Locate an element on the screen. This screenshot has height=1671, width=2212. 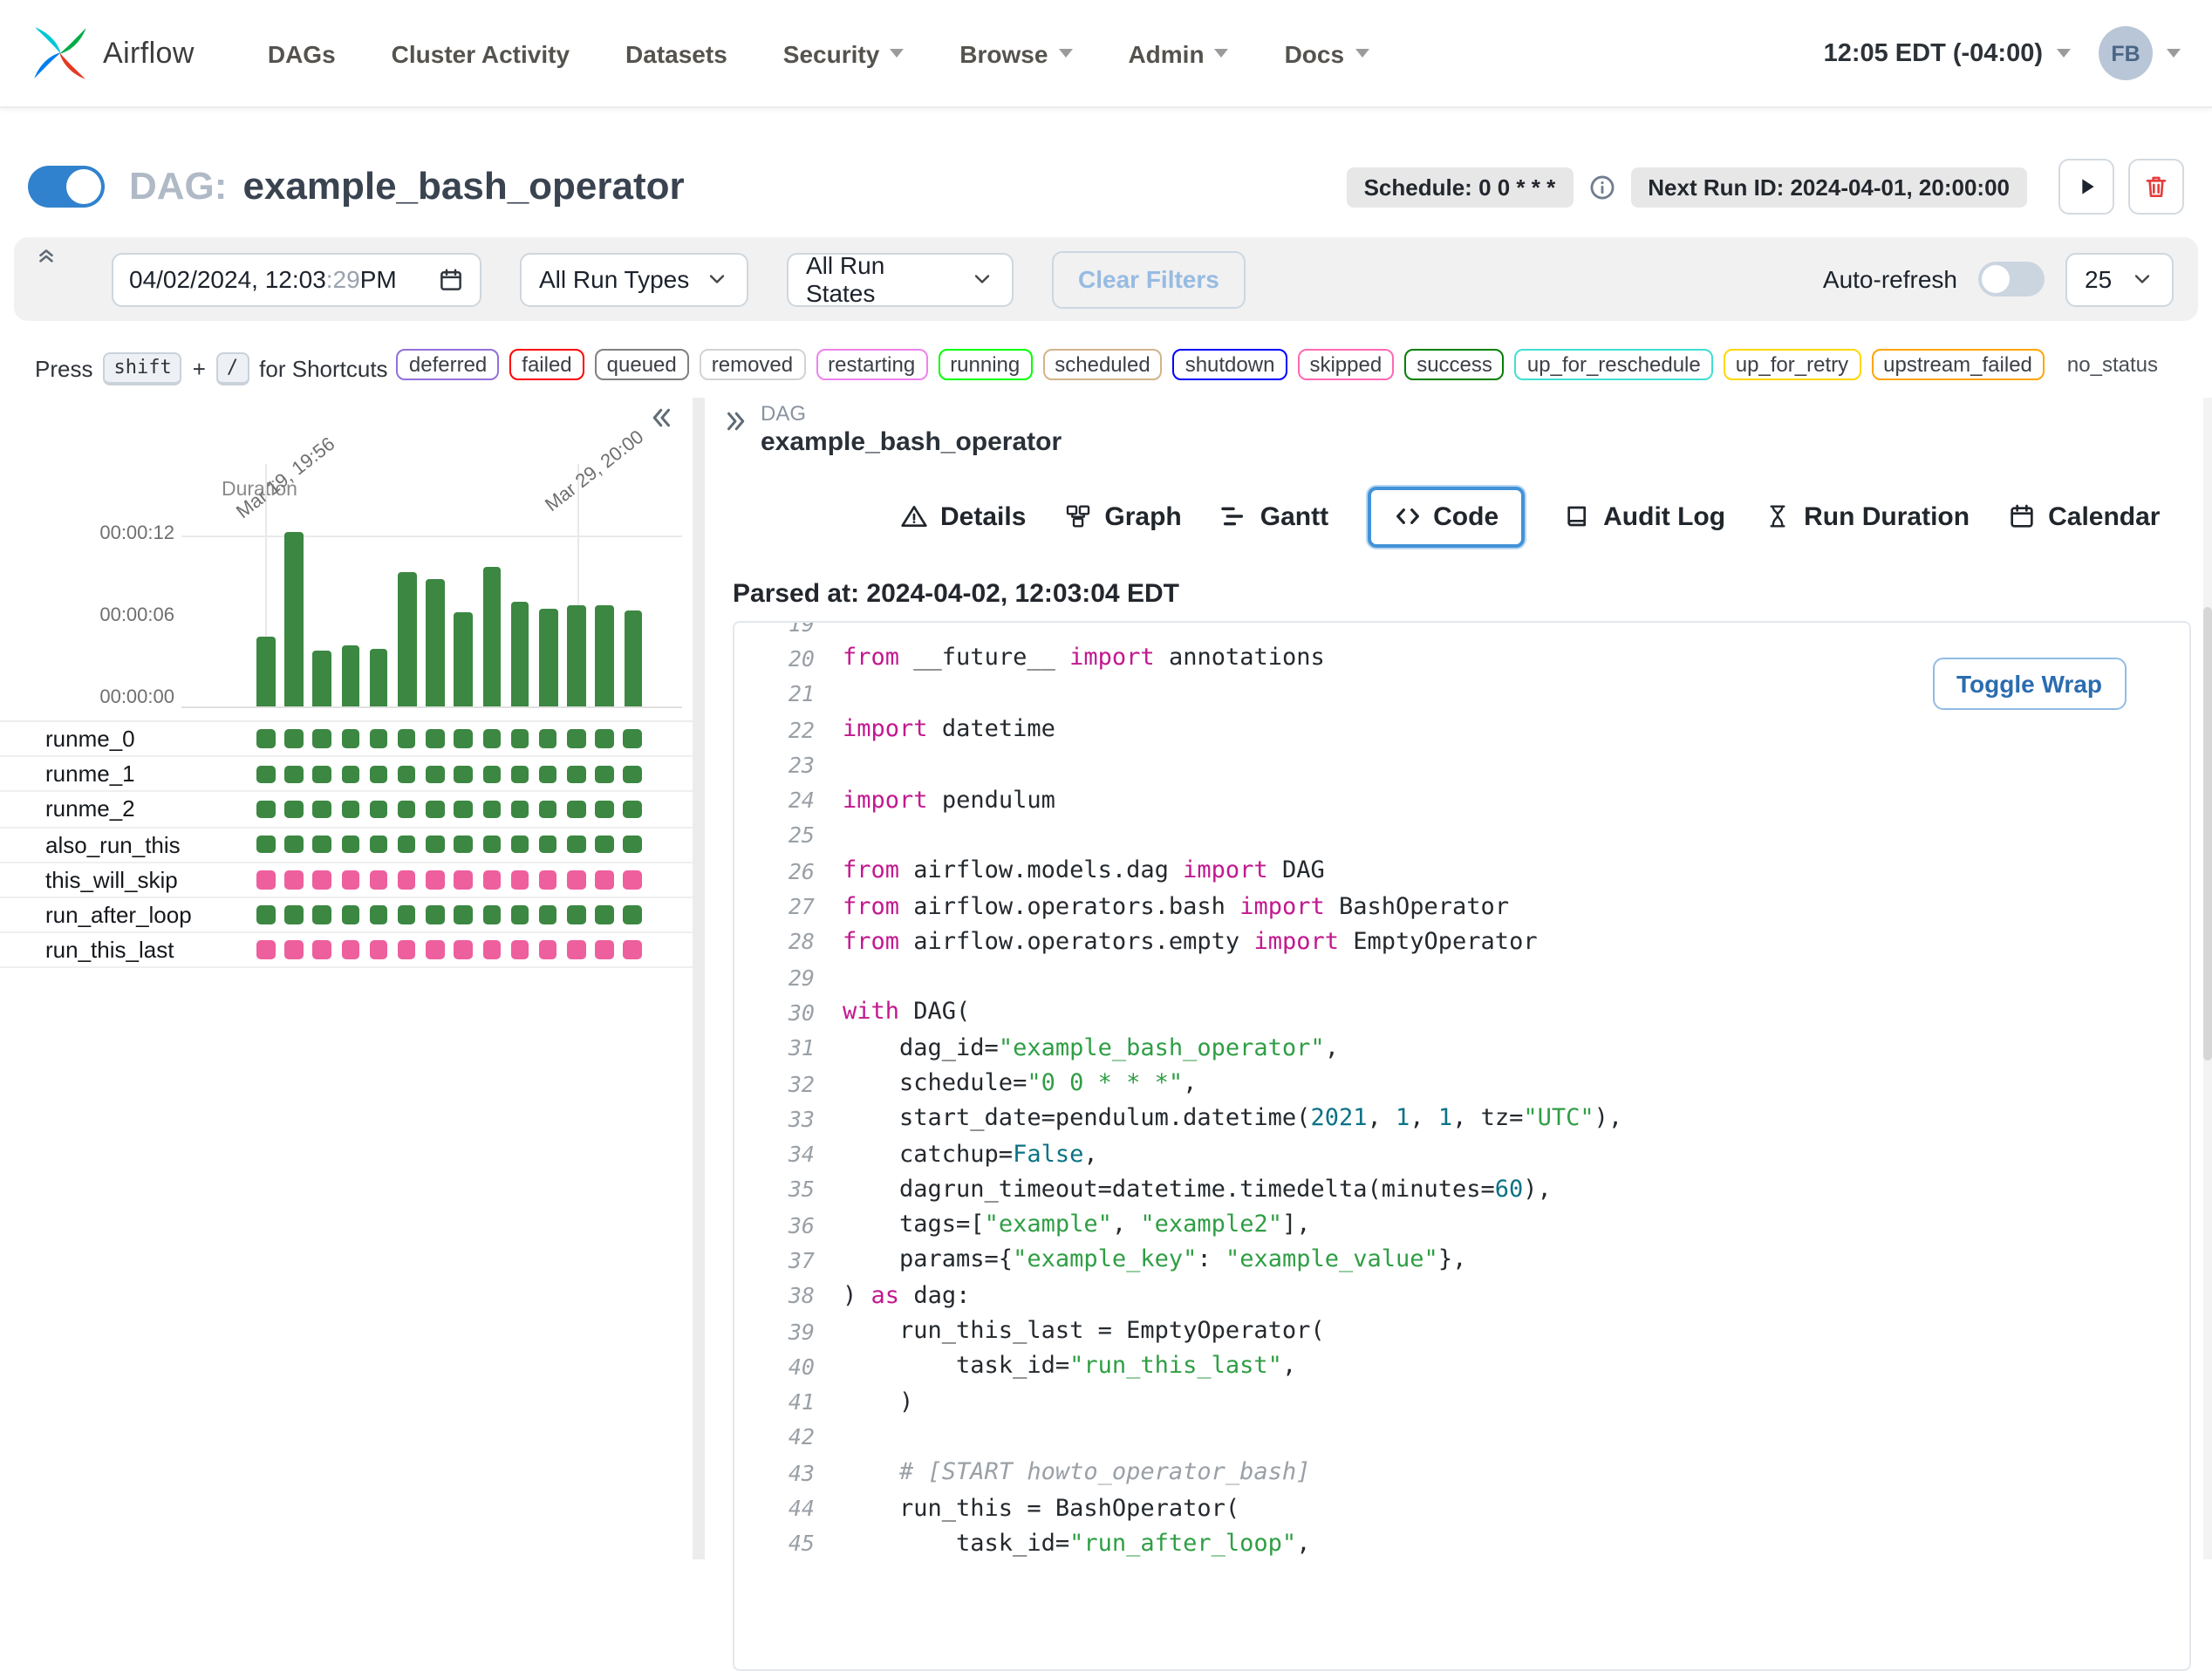
base-date-input: 04/02/2024, 12:03:29 PM is located at coordinates (296, 279).